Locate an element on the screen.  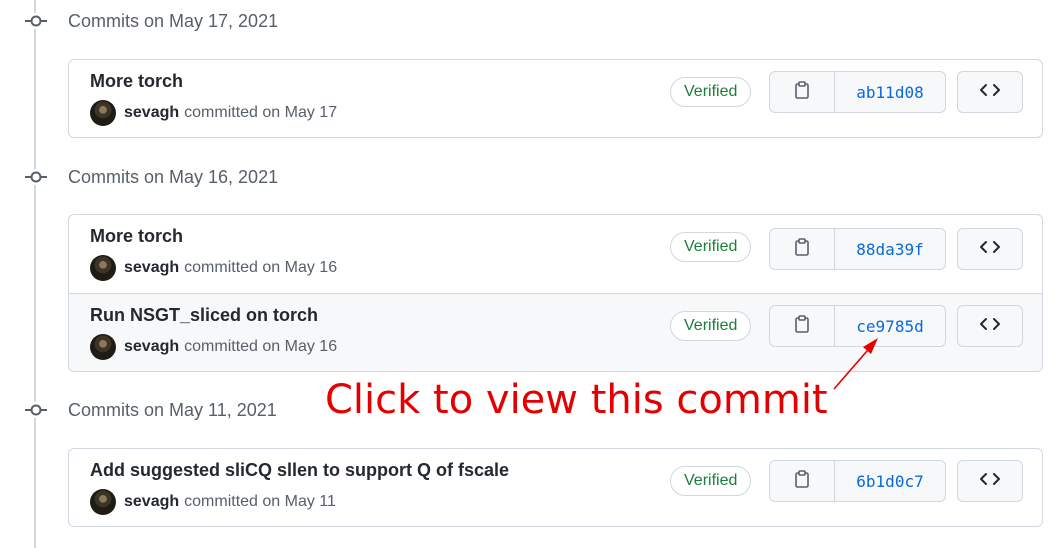
commit-meta: sevagh committed on May 11 is located at coordinates (213, 502).